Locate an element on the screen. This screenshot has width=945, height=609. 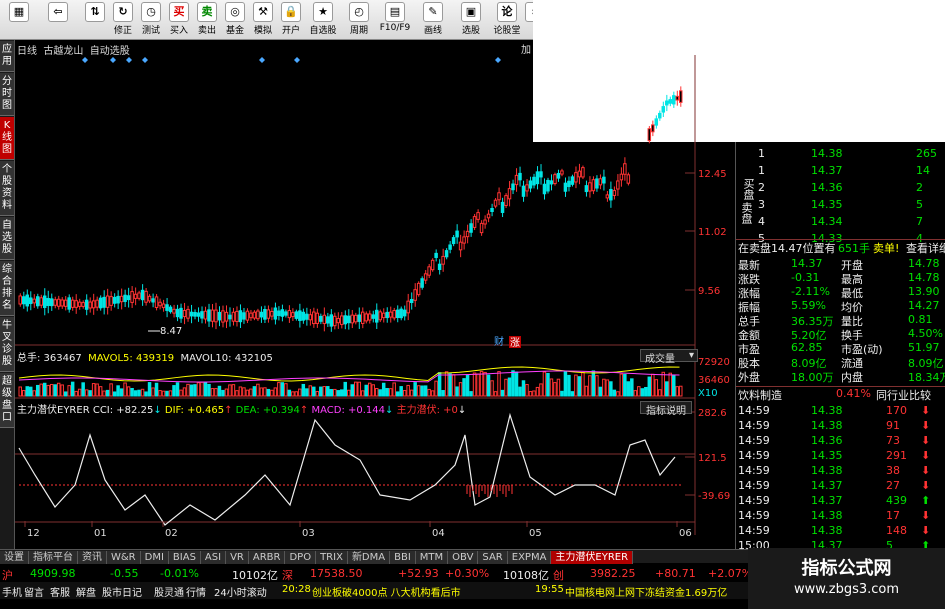
price-tick-label: 11.02 is located at coordinates (712, 232).